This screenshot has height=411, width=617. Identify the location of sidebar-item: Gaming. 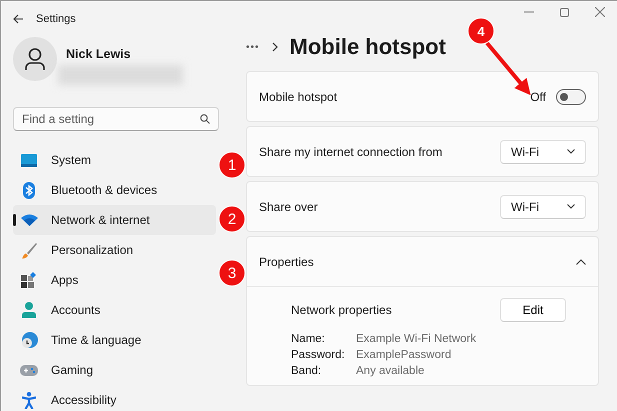
(114, 370).